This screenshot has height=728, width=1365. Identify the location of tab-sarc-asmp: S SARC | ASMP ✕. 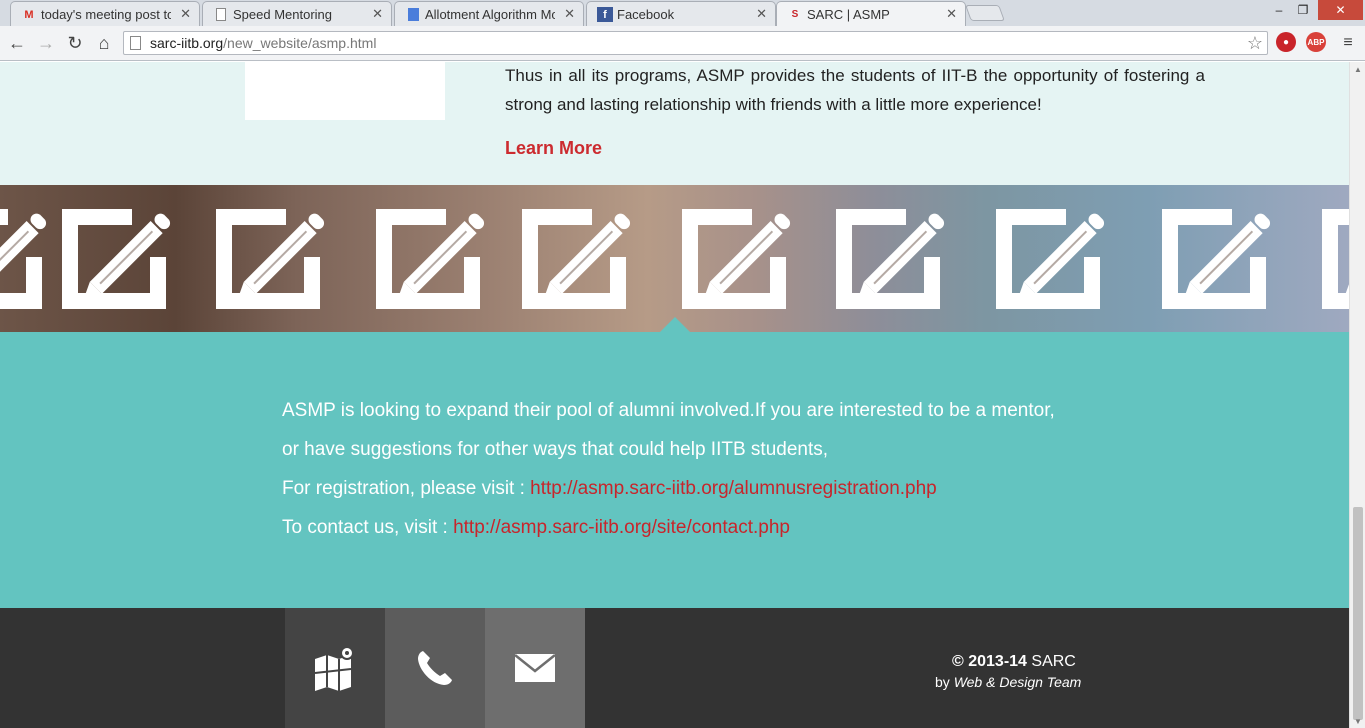
(871, 14).